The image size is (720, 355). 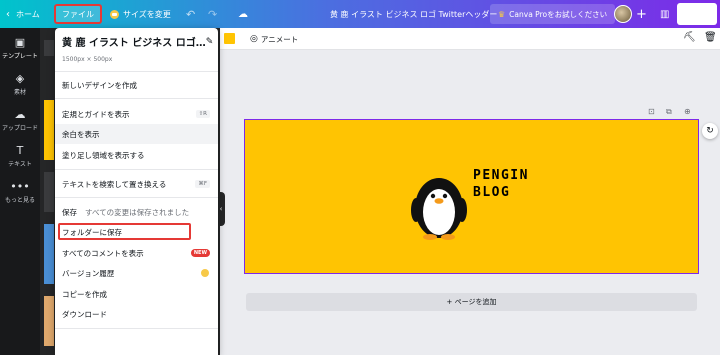 I want to click on menu-item-make-copy: コピーを作成, so click(x=136, y=294).